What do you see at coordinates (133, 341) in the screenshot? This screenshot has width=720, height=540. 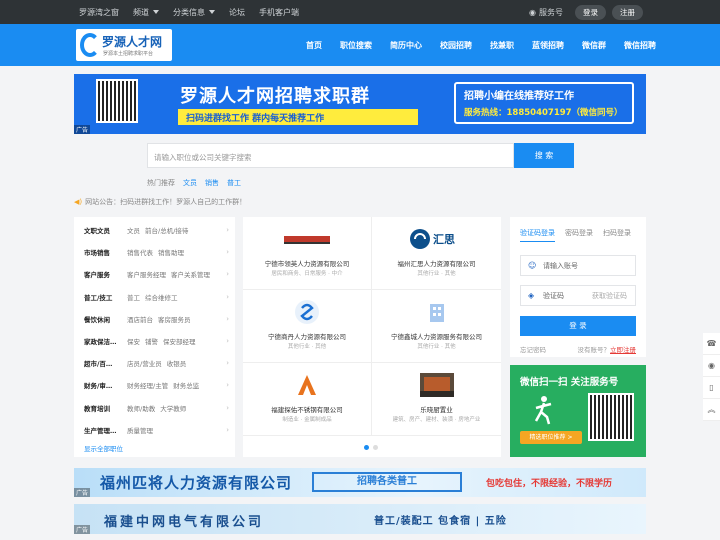 I see `category-job-link: 保安` at bounding box center [133, 341].